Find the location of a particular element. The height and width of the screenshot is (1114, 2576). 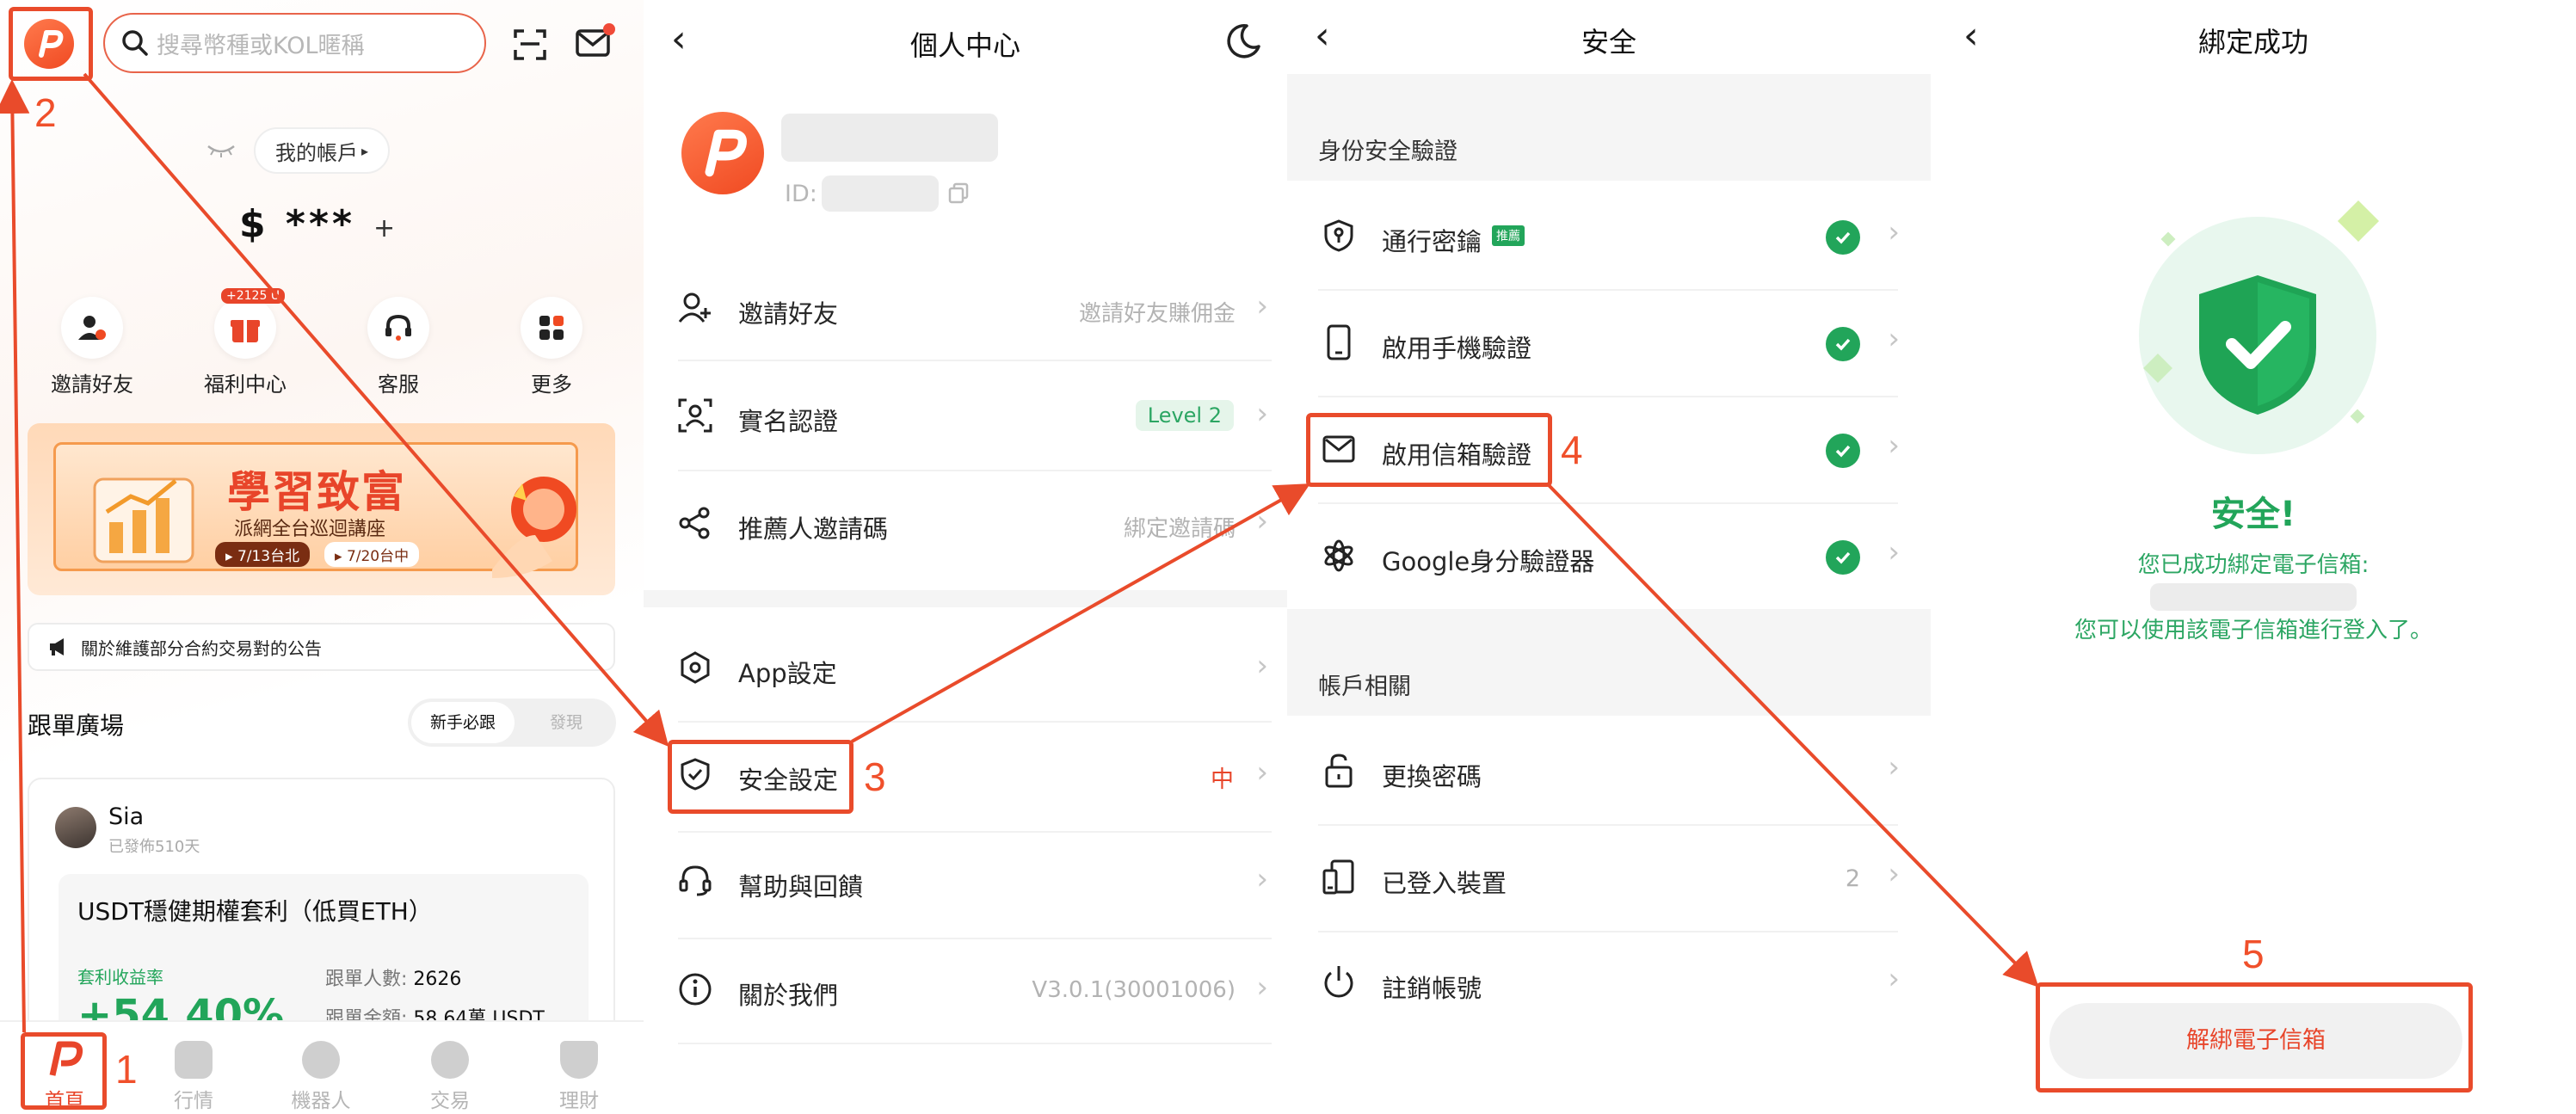

highlight-unbind-button is located at coordinates (2254, 1037).